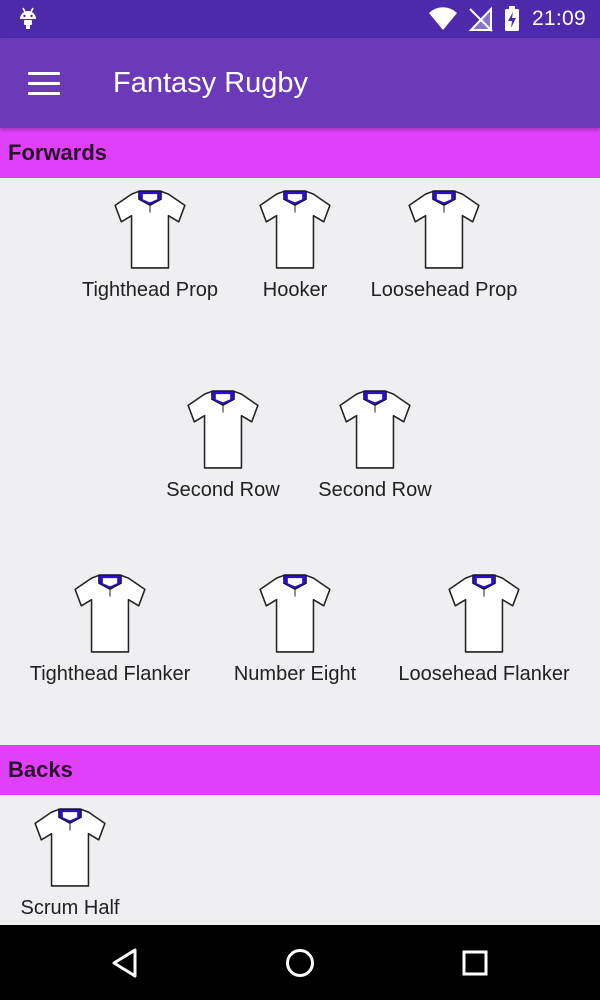 This screenshot has width=600, height=1000. I want to click on player-slot-loosehead-flanker: Loosehead Flanker, so click(484, 629).